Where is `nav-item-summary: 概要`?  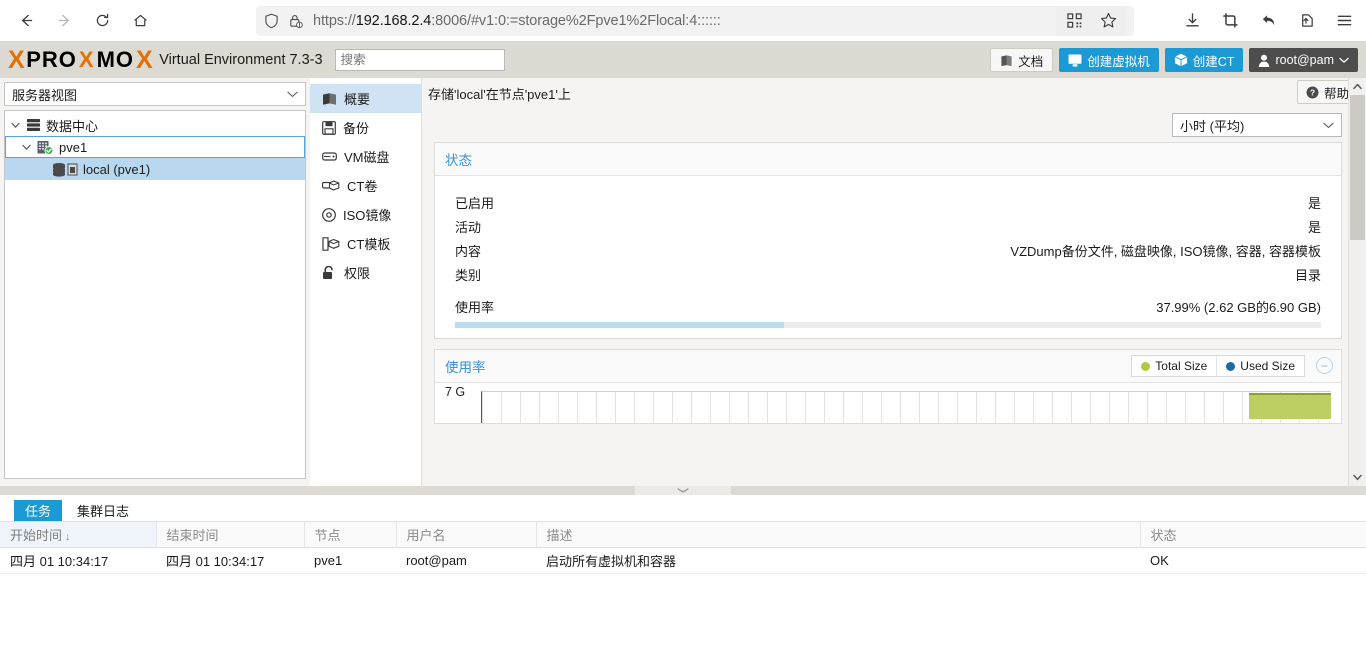
nav-item-summary: 概要 is located at coordinates (365, 98).